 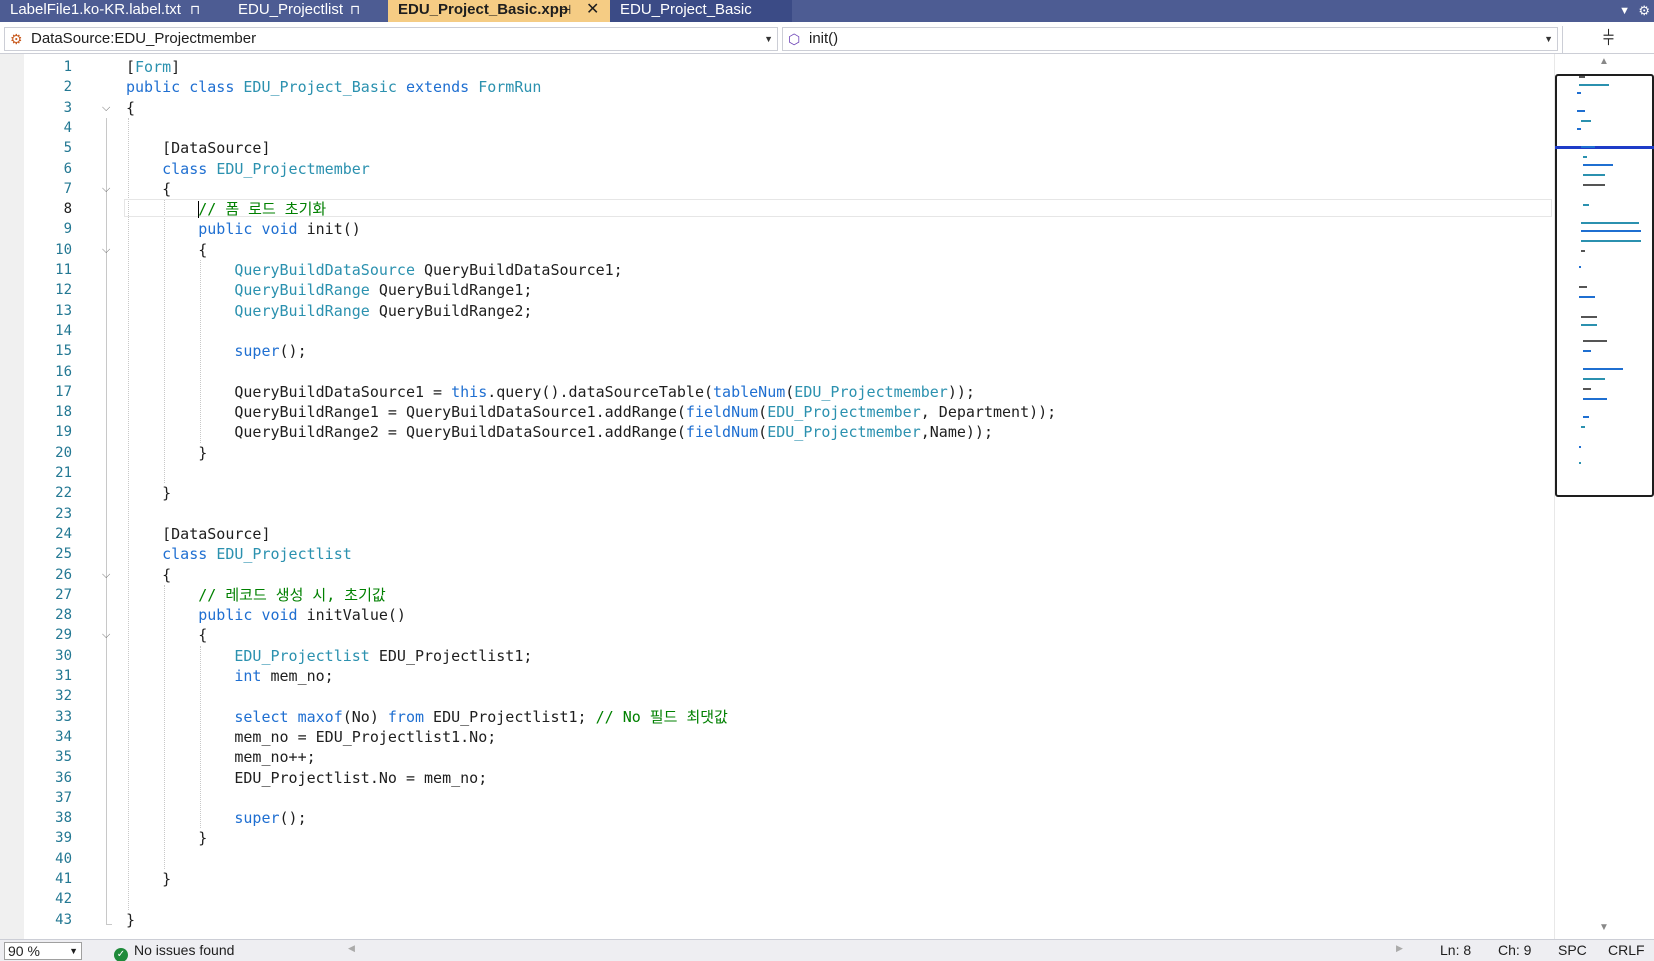 What do you see at coordinates (789, 108) in the screenshot?
I see `code-line: 3 ⌵ {` at bounding box center [789, 108].